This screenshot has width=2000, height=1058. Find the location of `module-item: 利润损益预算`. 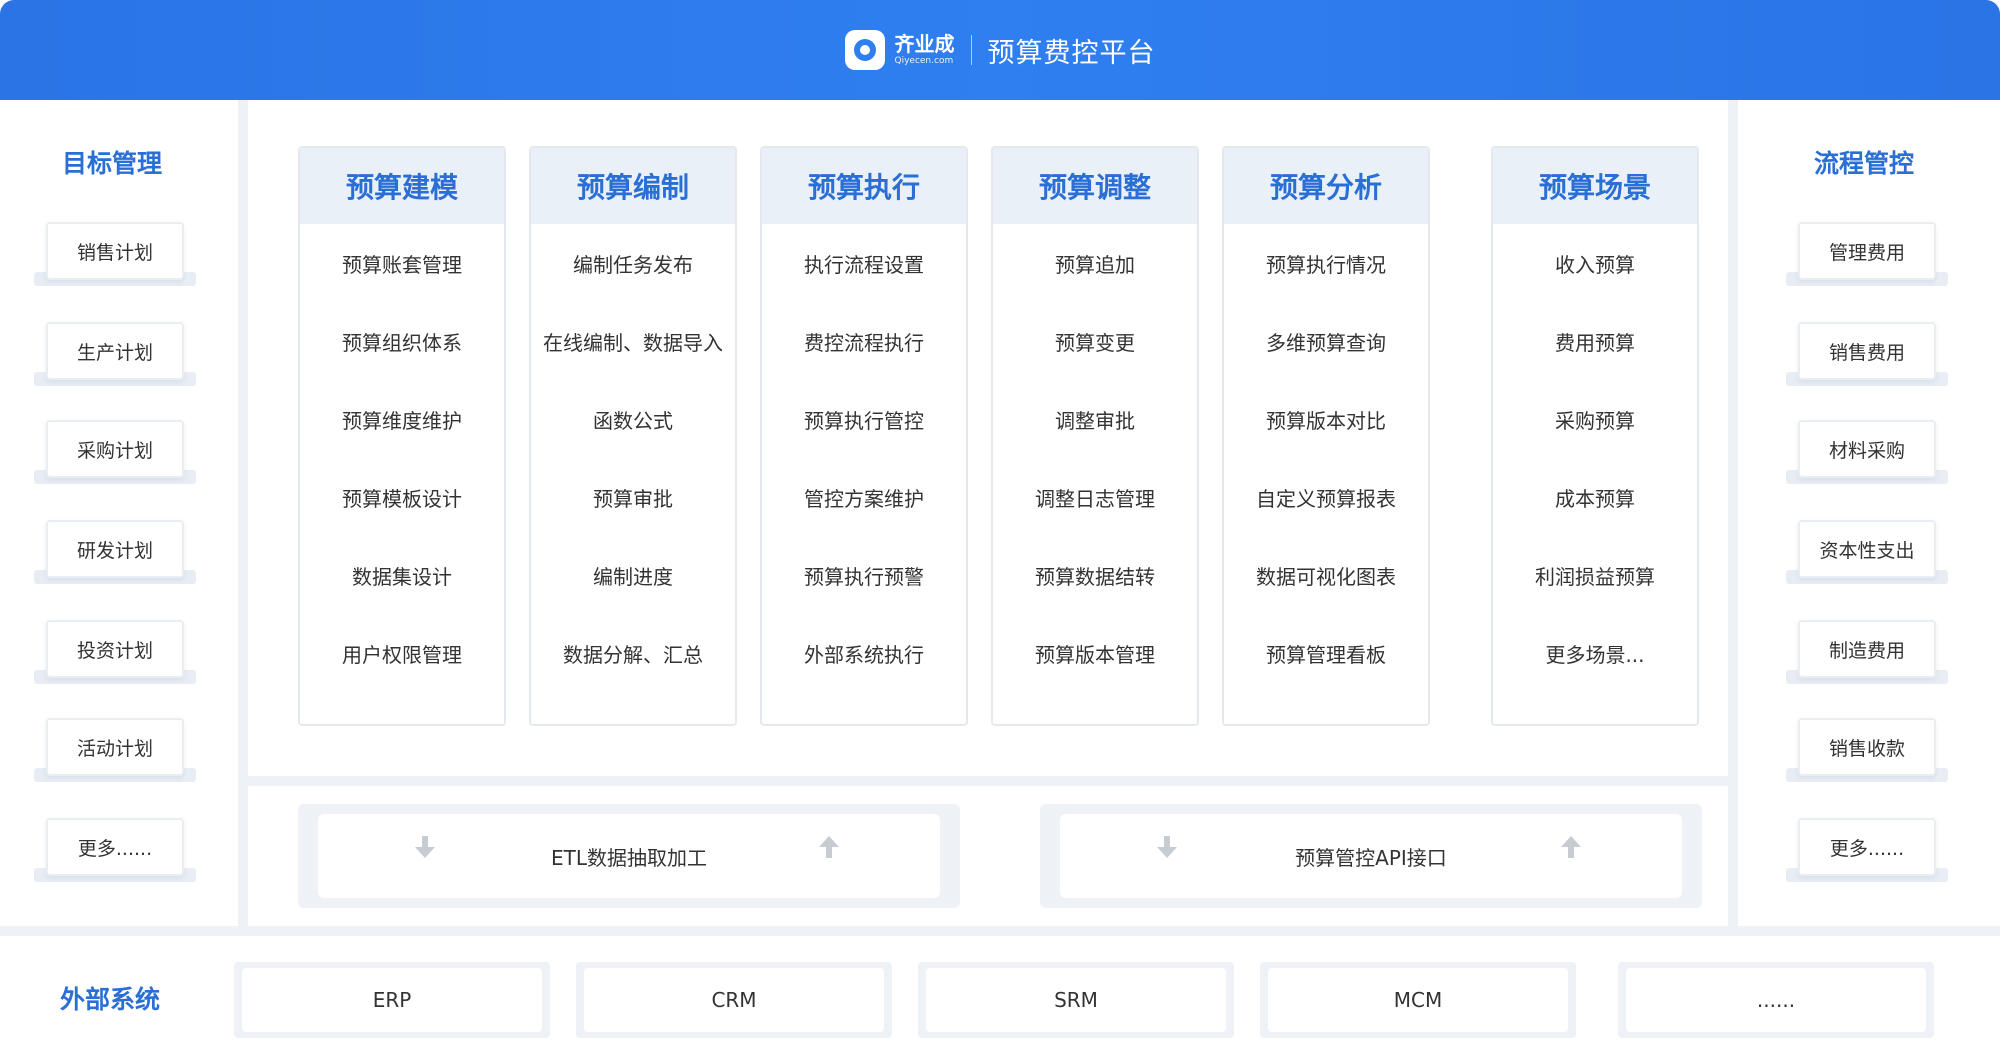

module-item: 利润损益预算 is located at coordinates (1595, 575).